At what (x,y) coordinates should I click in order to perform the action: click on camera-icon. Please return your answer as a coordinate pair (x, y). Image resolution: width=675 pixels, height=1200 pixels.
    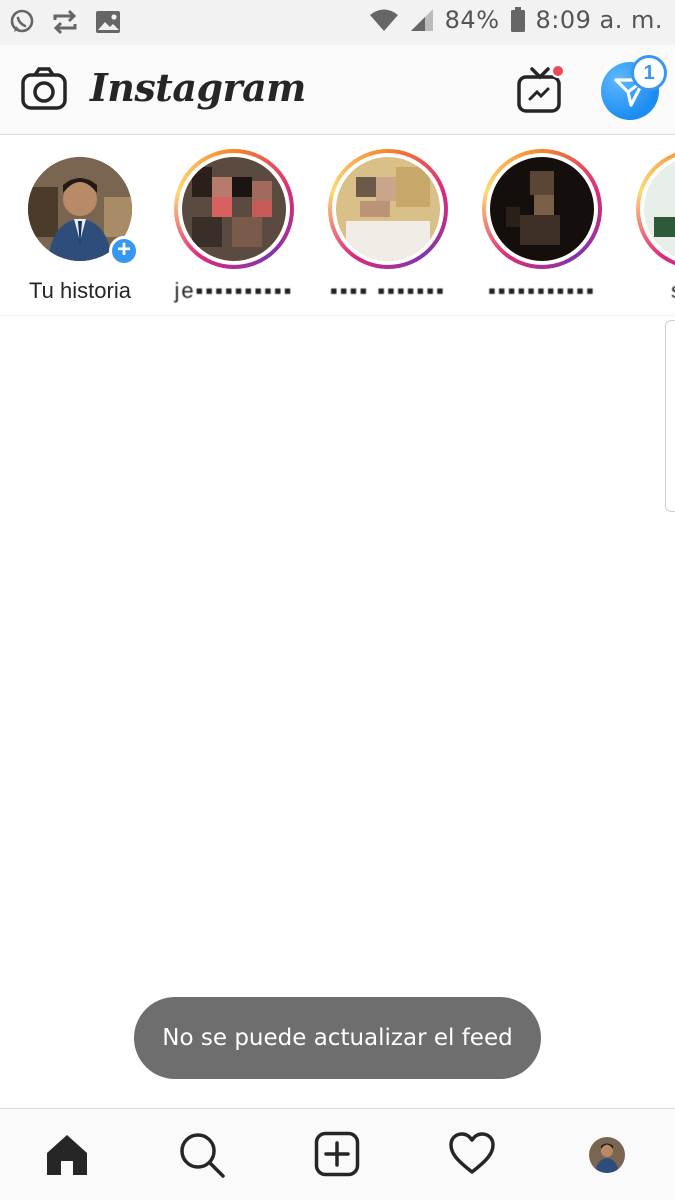
    Looking at the image, I should click on (44, 89).